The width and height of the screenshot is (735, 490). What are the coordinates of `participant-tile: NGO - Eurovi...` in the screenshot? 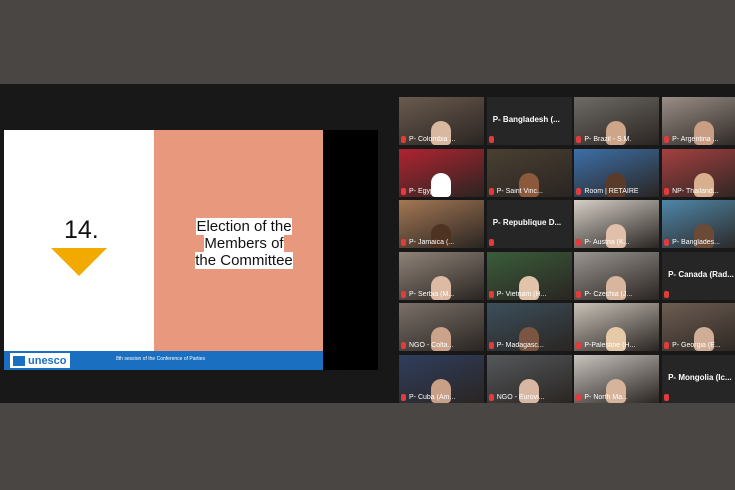 It's located at (529, 379).